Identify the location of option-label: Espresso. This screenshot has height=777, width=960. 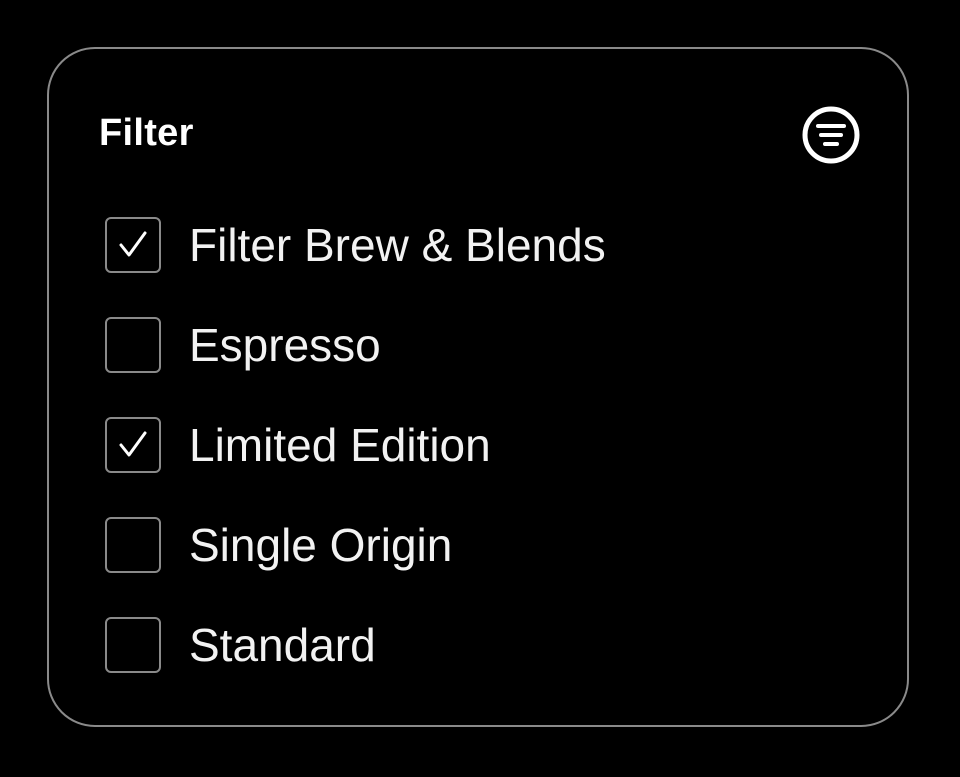
(285, 345).